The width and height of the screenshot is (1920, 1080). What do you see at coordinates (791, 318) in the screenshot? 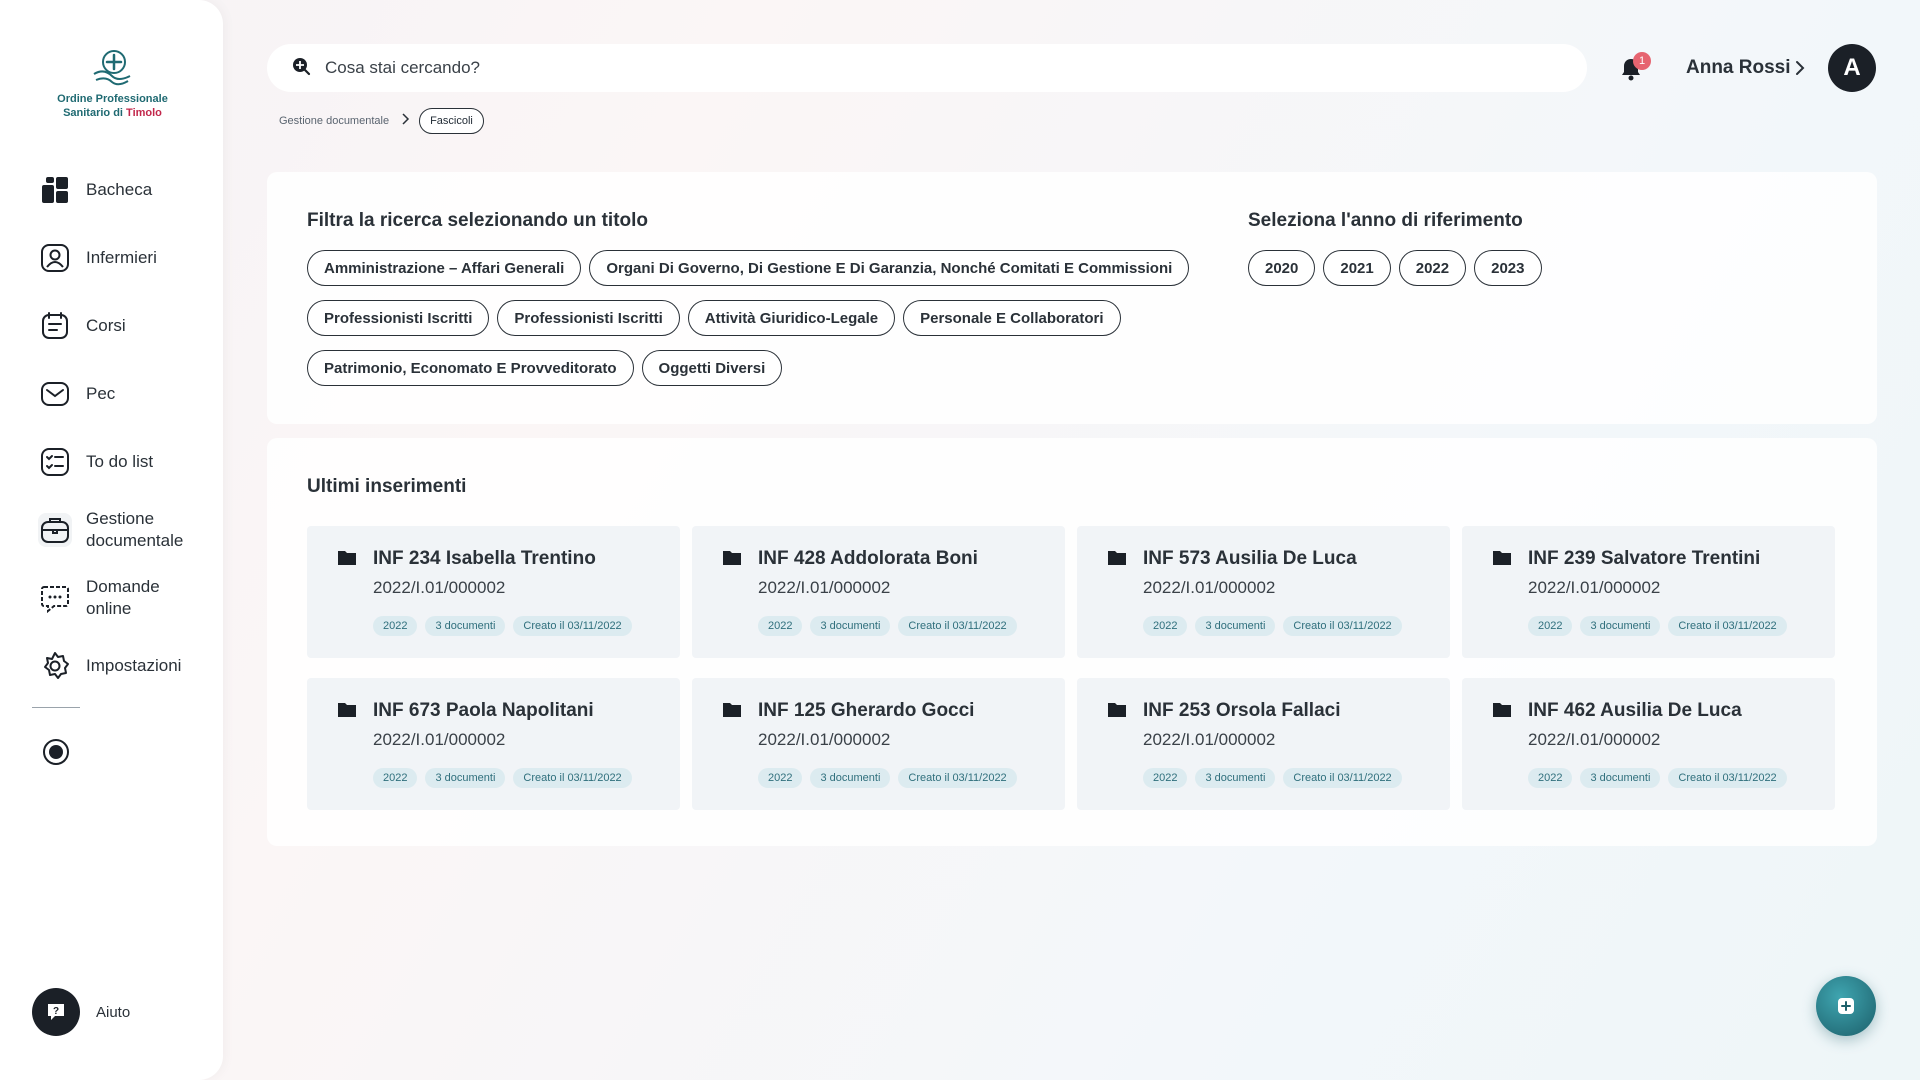
I see `title-chip: Attività Giuridico-Legale` at bounding box center [791, 318].